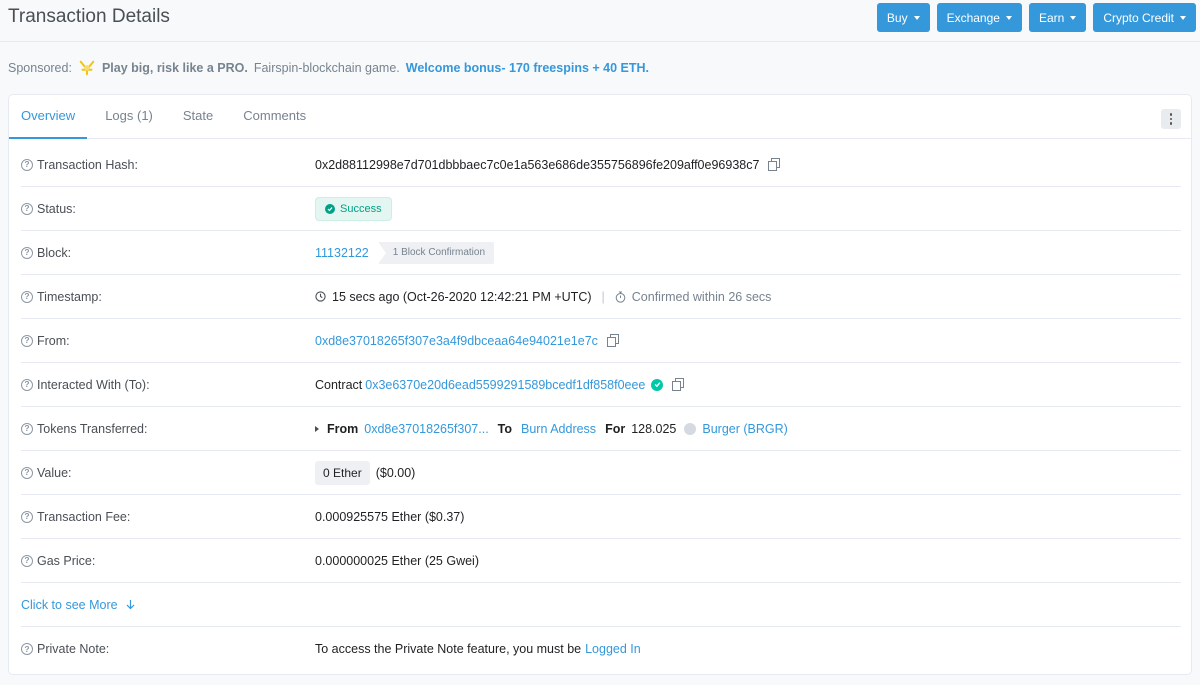 The height and width of the screenshot is (685, 1200). Describe the element at coordinates (40, 68) in the screenshot. I see `sponsored-label: Sponsored:` at that location.